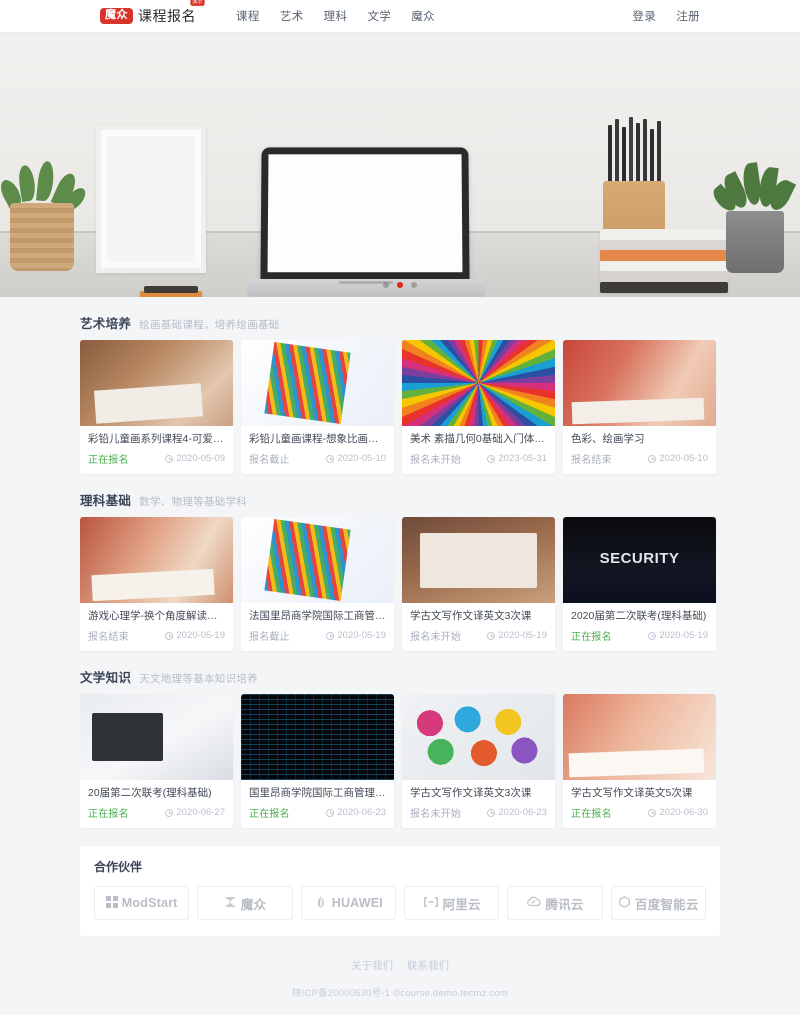 This screenshot has height=1015, width=800. What do you see at coordinates (111, 903) in the screenshot?
I see `modstart-icon` at bounding box center [111, 903].